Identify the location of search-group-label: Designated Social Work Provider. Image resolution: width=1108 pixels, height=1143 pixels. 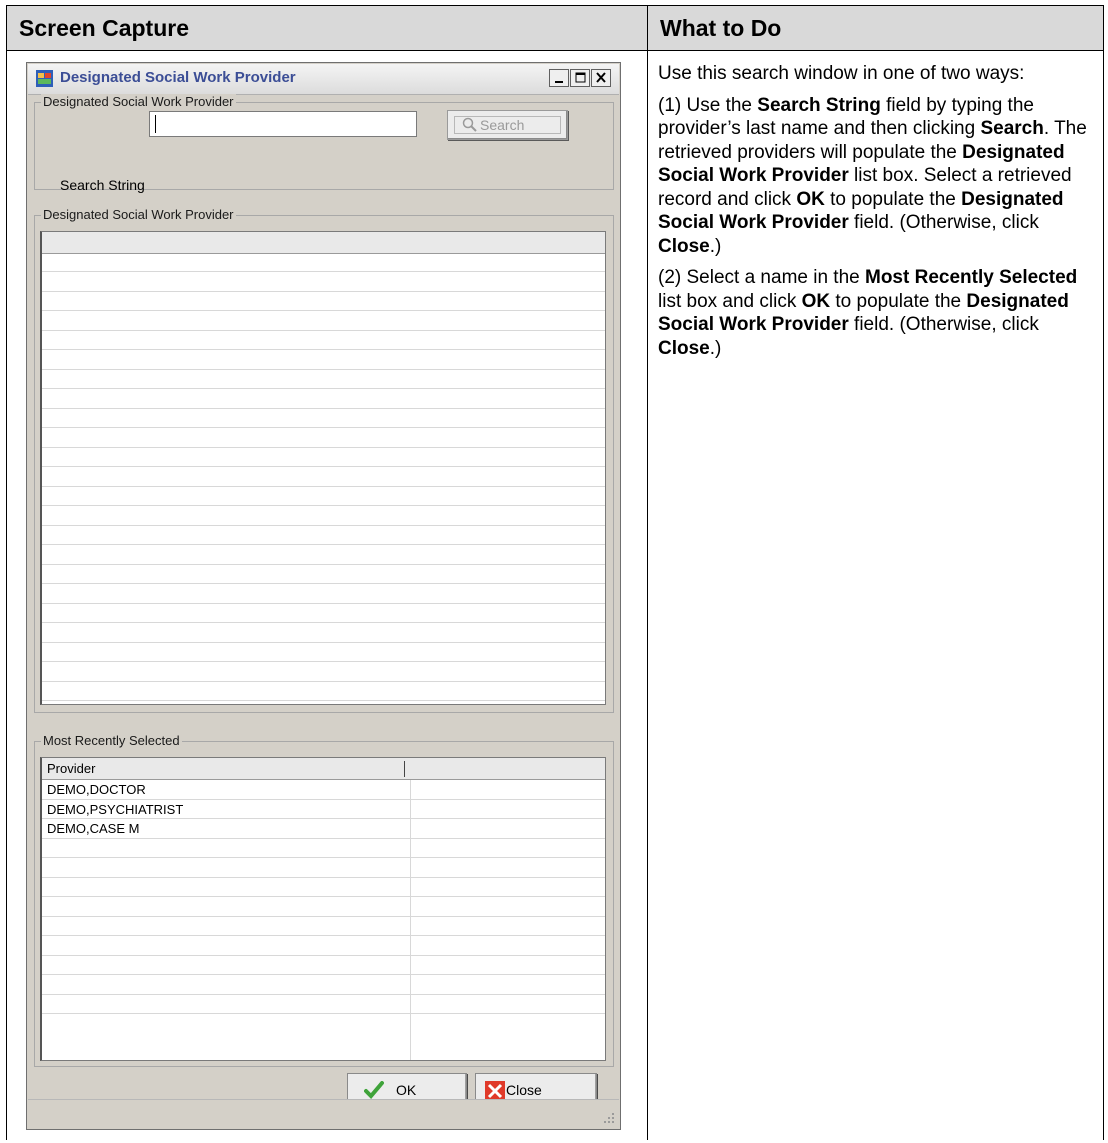
(138, 101).